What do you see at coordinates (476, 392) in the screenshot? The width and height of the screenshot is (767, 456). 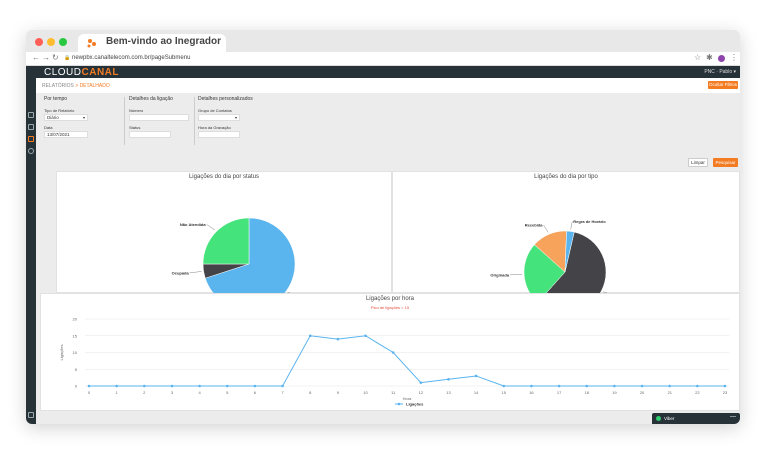 I see `x-tick-label: 14` at bounding box center [476, 392].